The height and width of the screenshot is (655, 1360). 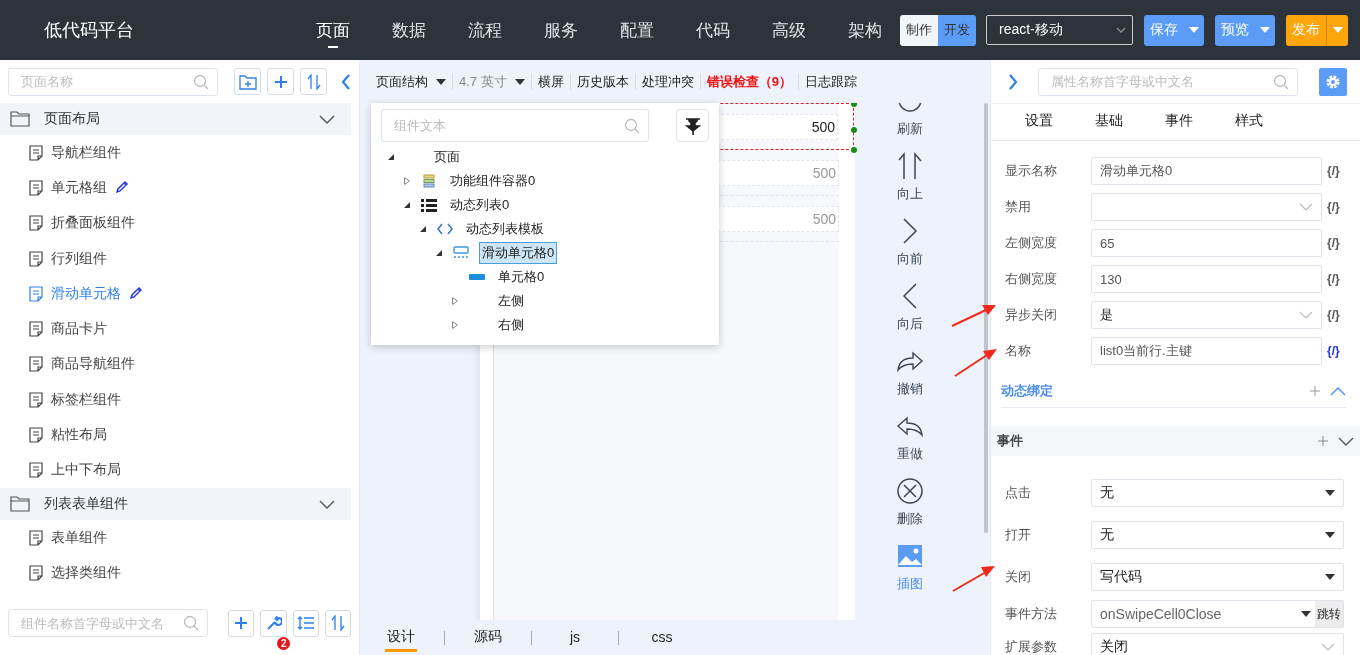 What do you see at coordinates (1018, 493) in the screenshot?
I see `event-label: 点击` at bounding box center [1018, 493].